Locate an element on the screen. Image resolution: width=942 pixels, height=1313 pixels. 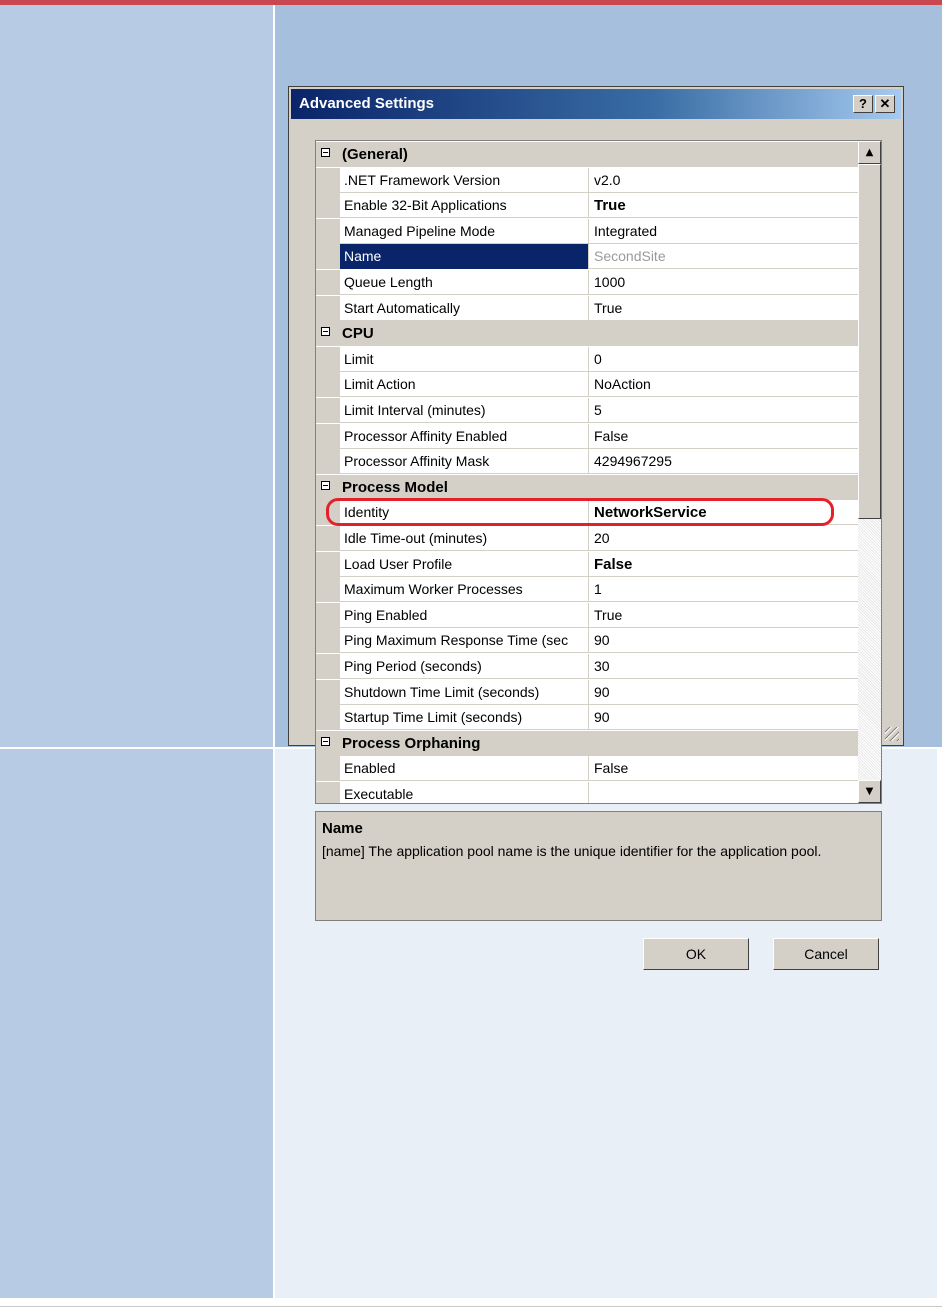
property-row: Ping Maximum Response Time (sec 90 is located at coordinates (587, 640).